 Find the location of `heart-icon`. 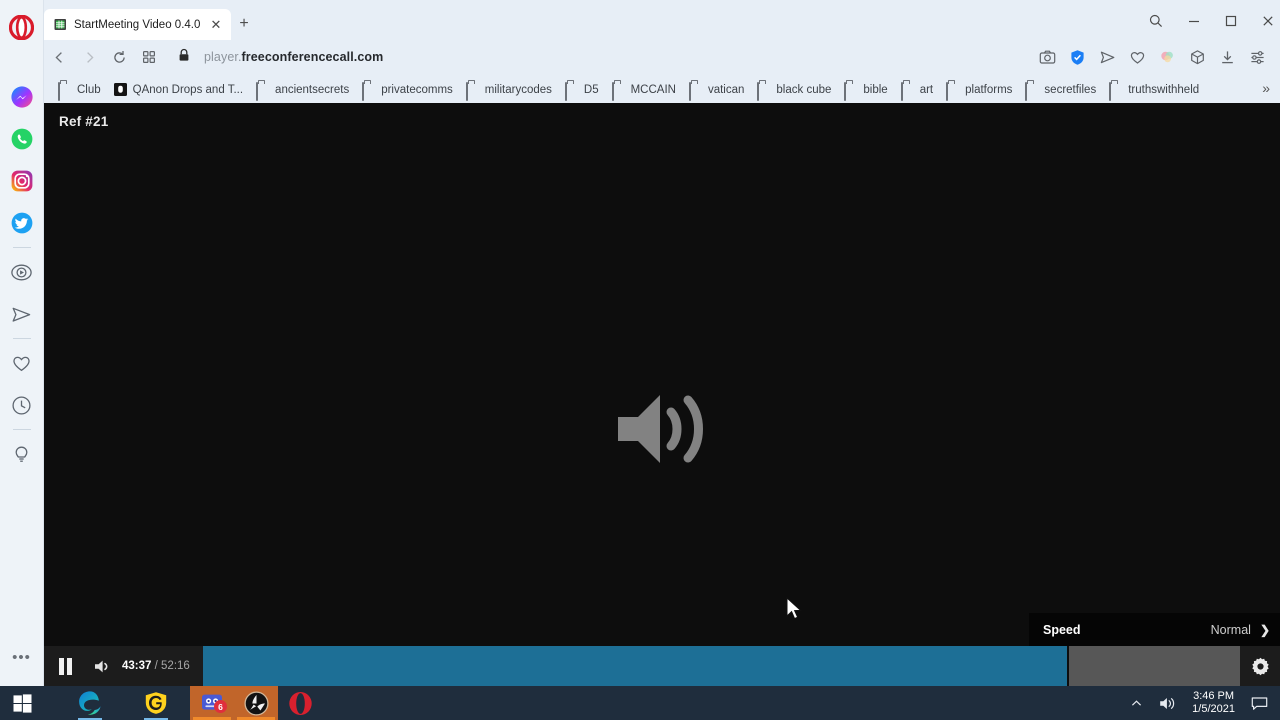

heart-icon is located at coordinates (1137, 57).